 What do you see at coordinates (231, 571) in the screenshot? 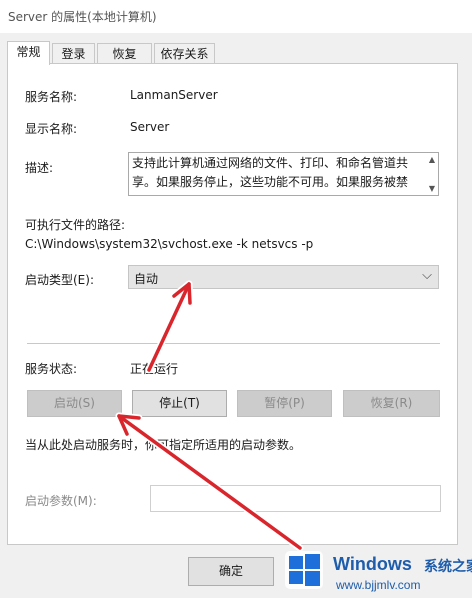
I see `ok-button: 确定` at bounding box center [231, 571].